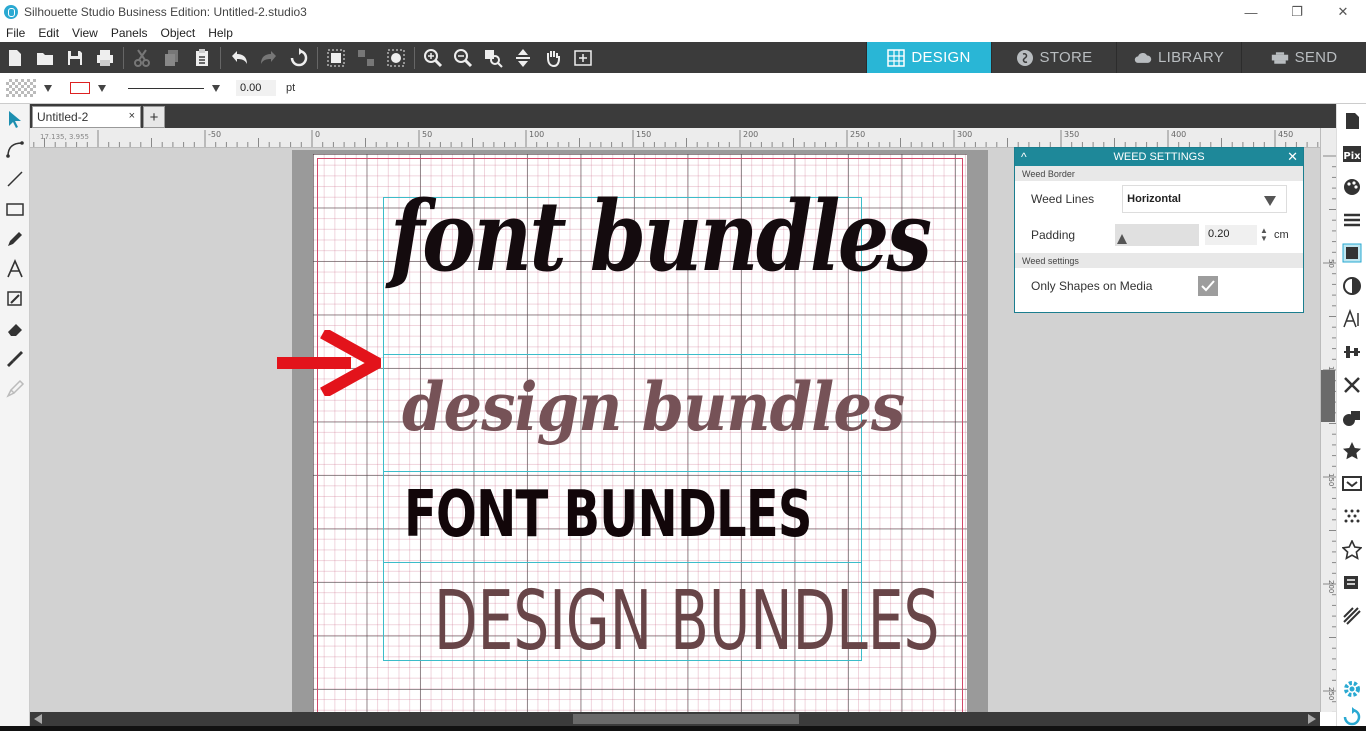  Describe the element at coordinates (686, 719) in the screenshot. I see `horizontal-scrollbar-thumb` at that location.